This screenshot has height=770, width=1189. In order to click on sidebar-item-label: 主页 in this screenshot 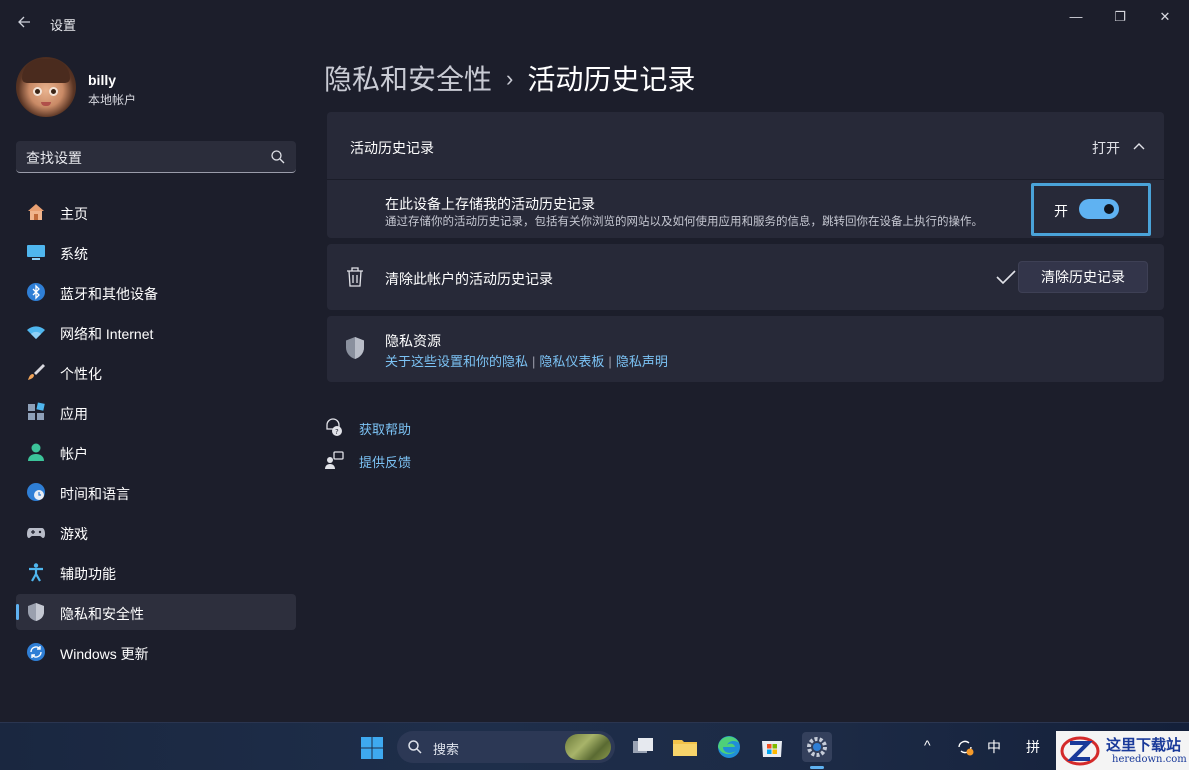, I will do `click(74, 214)`.